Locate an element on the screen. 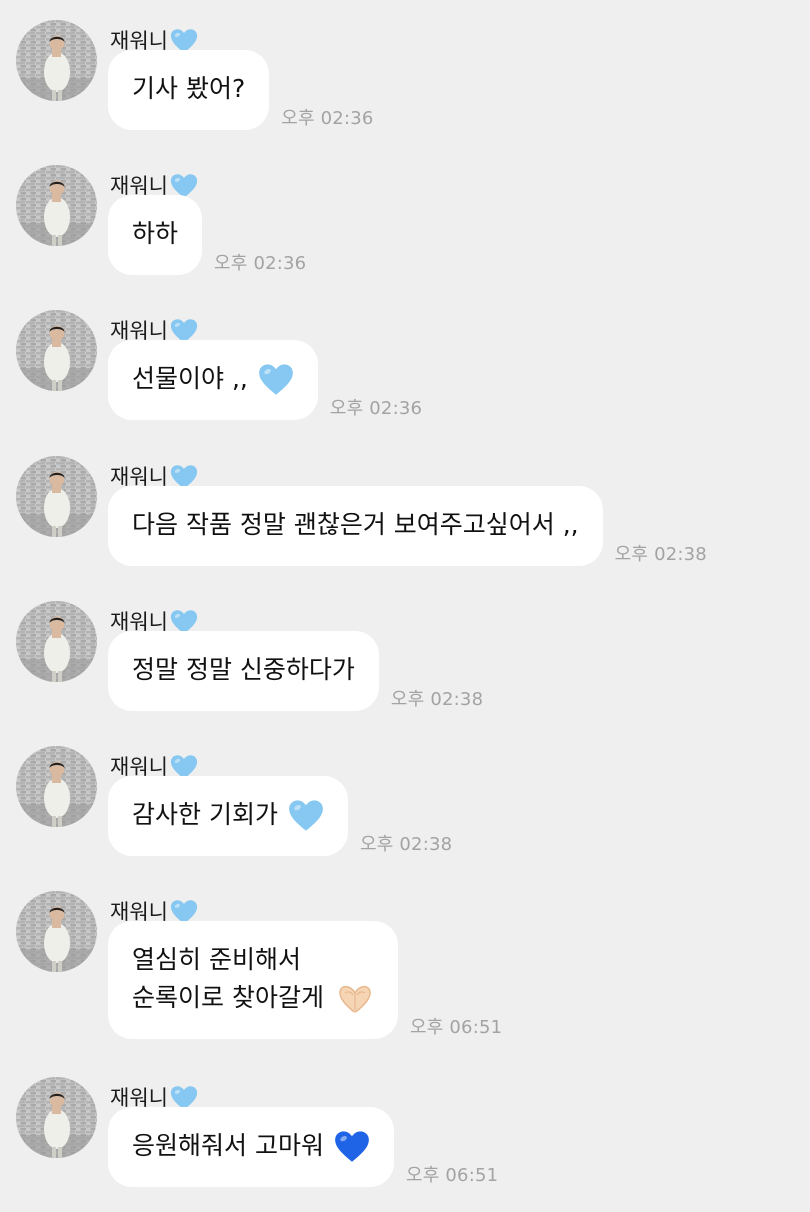 Image resolution: width=810 pixels, height=1212 pixels. bubble-row: 응원해줘서 고마워오후 06:51 is located at coordinates (303, 1147).